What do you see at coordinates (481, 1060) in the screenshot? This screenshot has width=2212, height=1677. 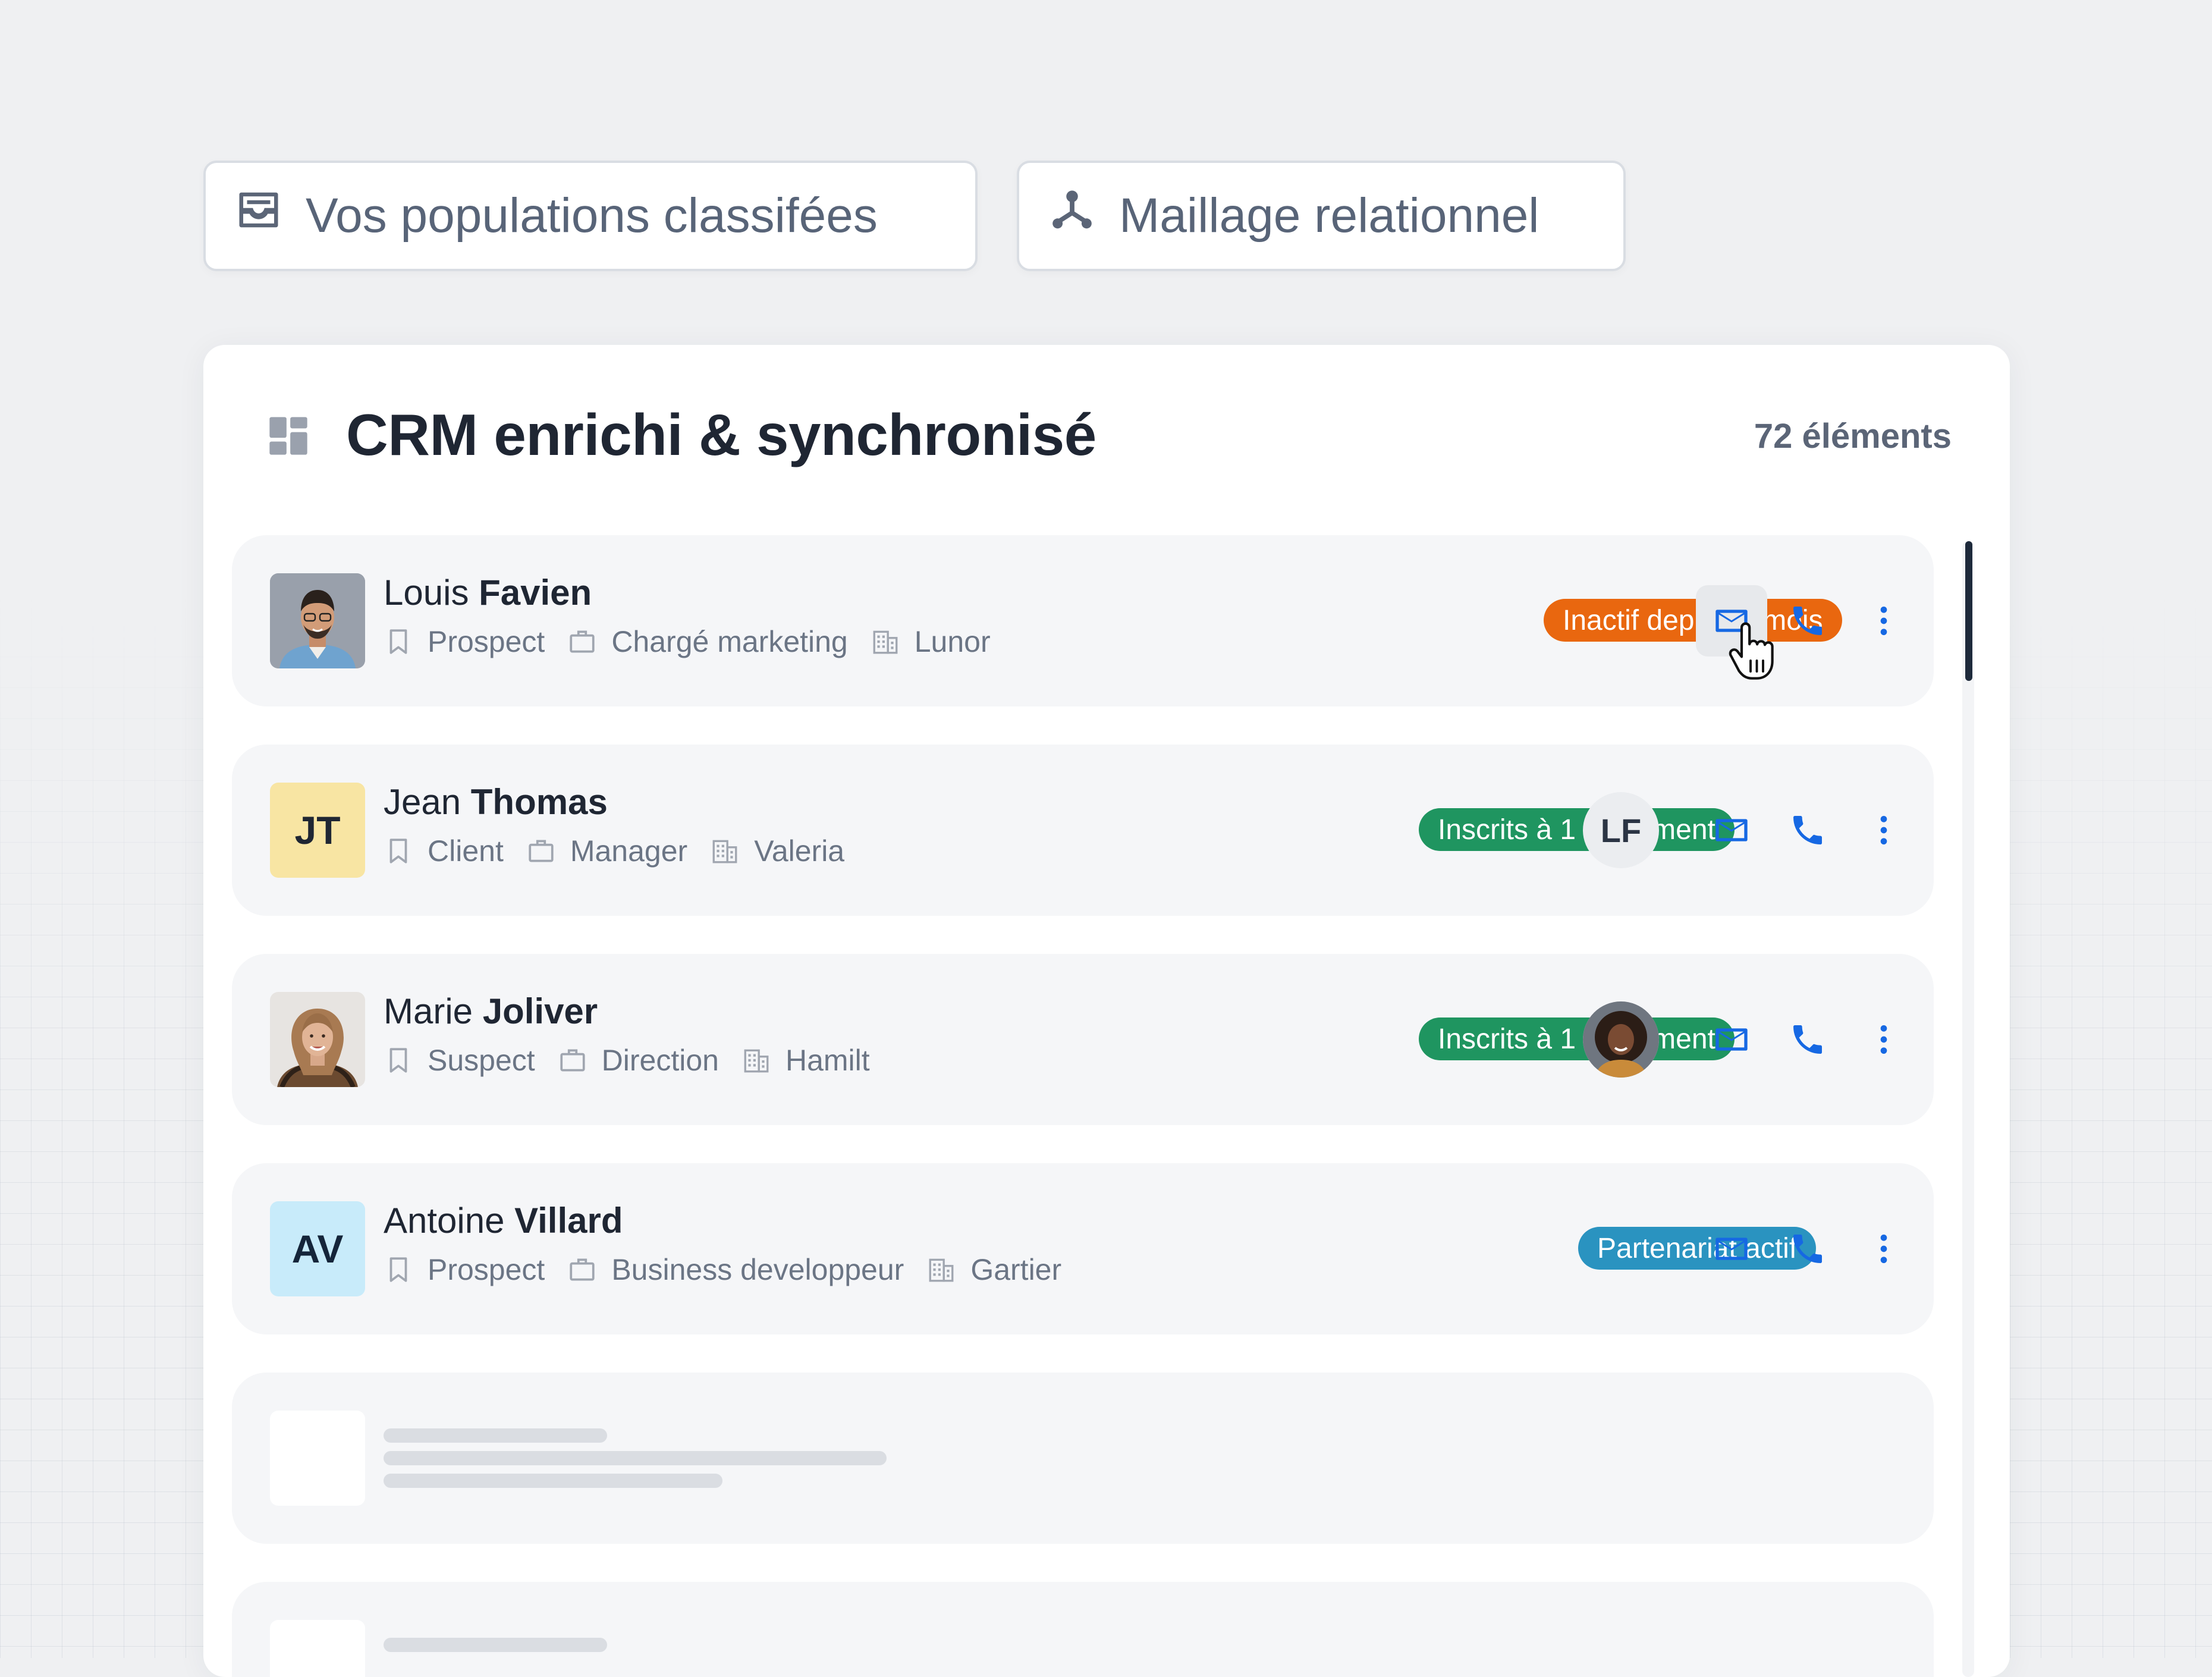 I see `contact-status: Suspect` at bounding box center [481, 1060].